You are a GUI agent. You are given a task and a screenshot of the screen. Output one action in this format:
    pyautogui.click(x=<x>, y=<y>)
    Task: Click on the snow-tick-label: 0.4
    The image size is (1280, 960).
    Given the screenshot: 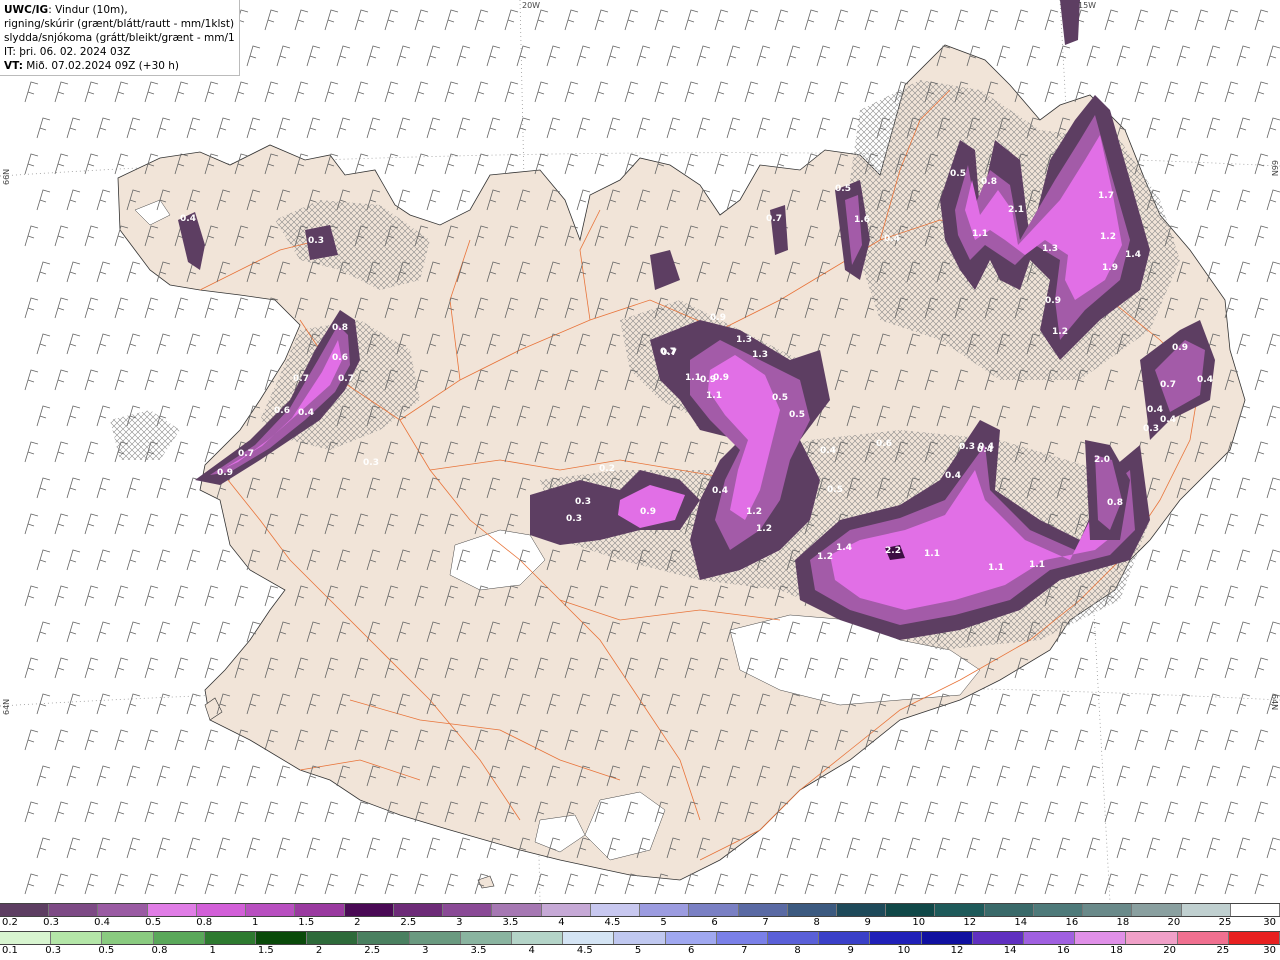 What is the action you would take?
    pyautogui.click(x=102, y=922)
    